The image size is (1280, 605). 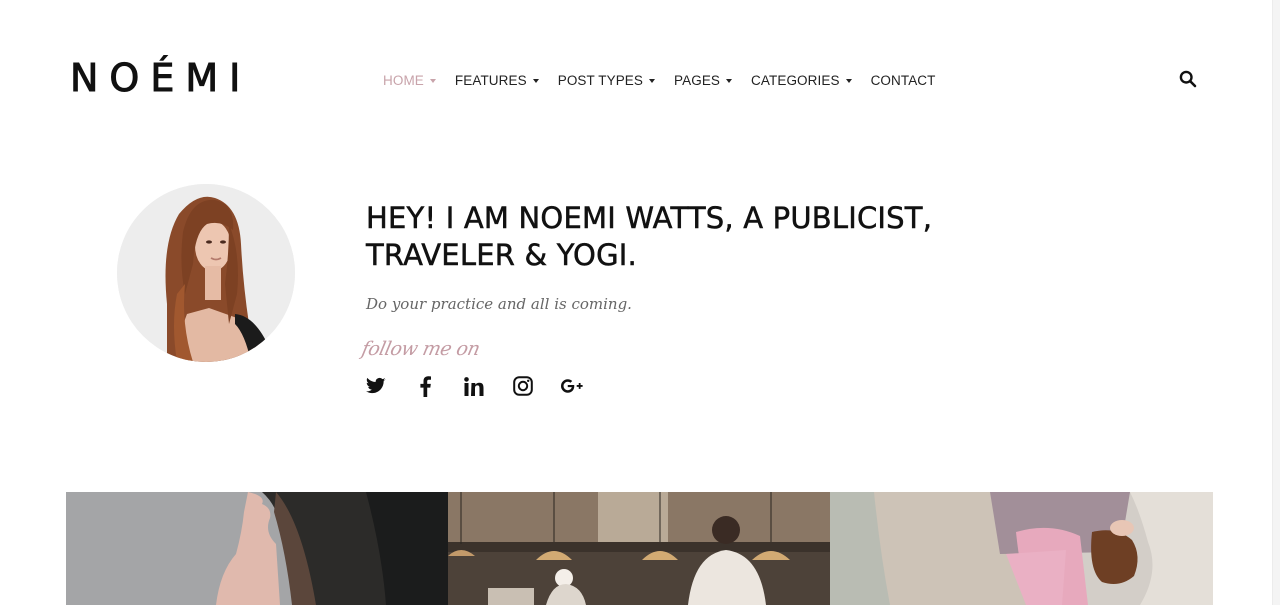 I want to click on restaurant-kitchen-image, so click(x=639, y=548).